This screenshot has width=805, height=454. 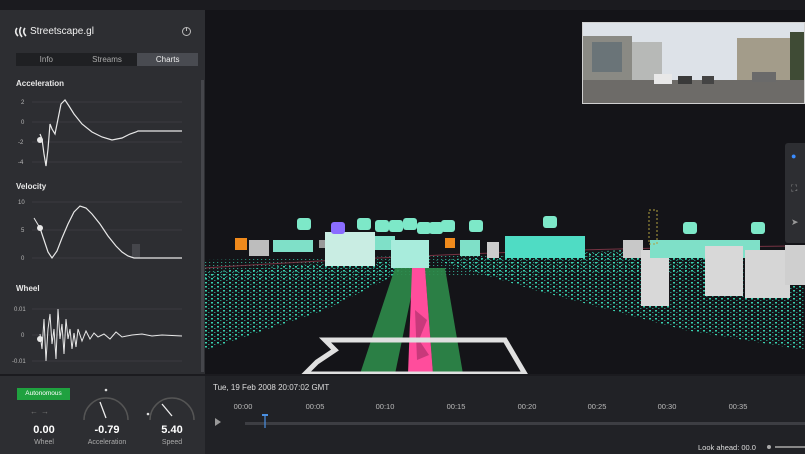 I want to click on timeline-playhead, so click(x=264, y=421).